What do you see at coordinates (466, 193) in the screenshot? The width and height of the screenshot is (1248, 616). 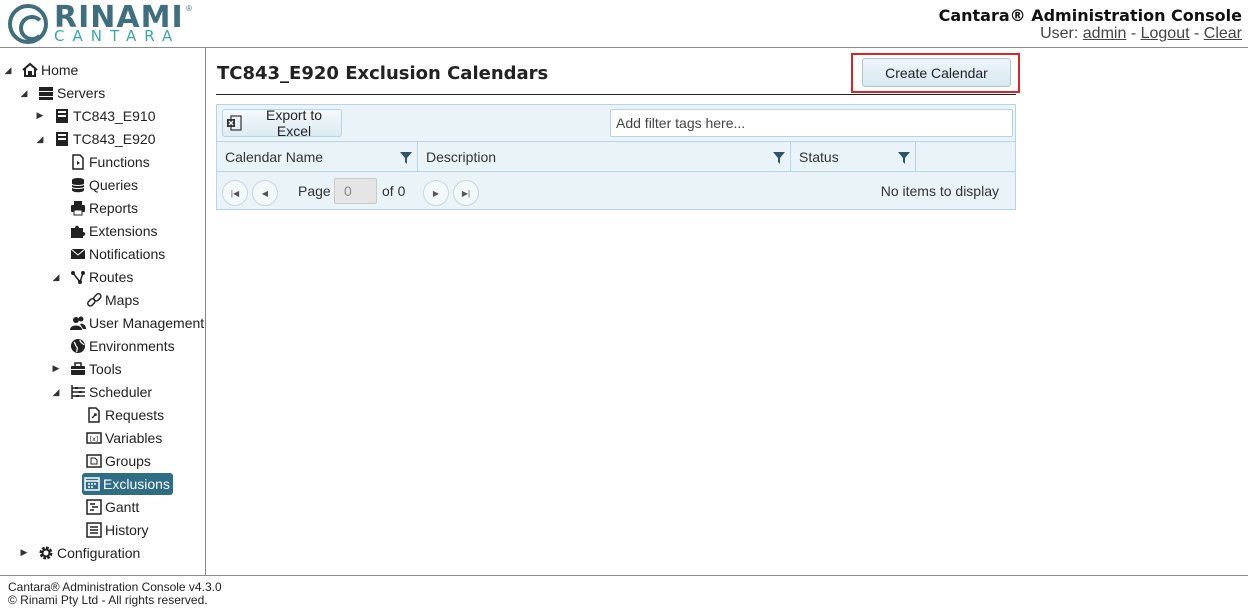 I see `last-page-icon: ▶|` at bounding box center [466, 193].